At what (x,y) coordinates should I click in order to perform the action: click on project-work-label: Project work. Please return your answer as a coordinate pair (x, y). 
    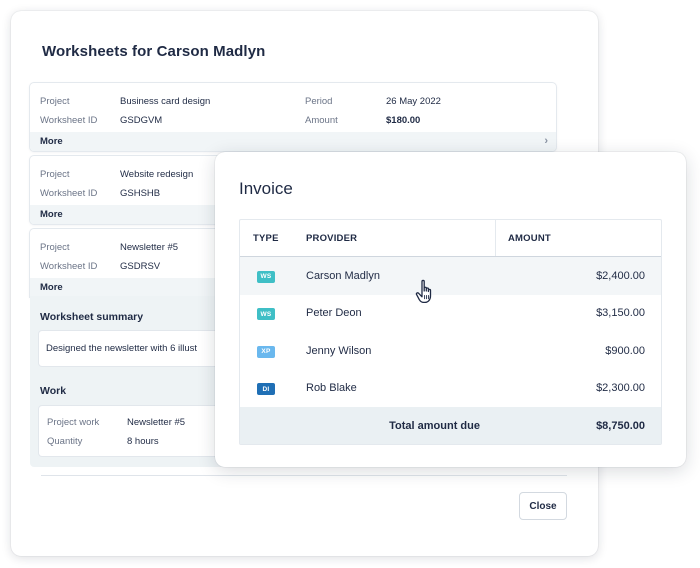
    Looking at the image, I should click on (73, 422).